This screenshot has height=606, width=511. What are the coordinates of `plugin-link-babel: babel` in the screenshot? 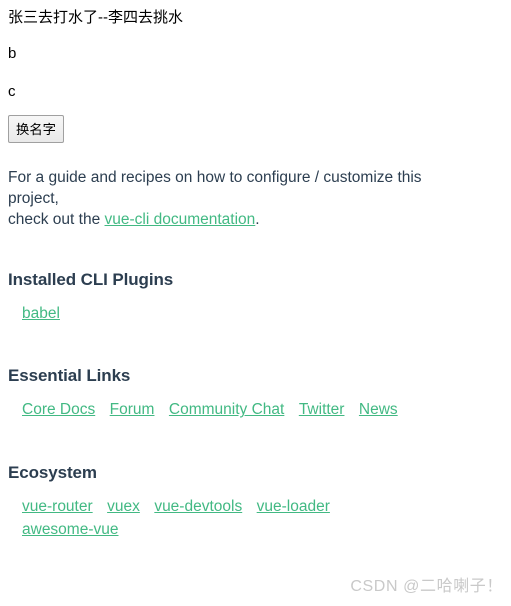 It's located at (41, 313).